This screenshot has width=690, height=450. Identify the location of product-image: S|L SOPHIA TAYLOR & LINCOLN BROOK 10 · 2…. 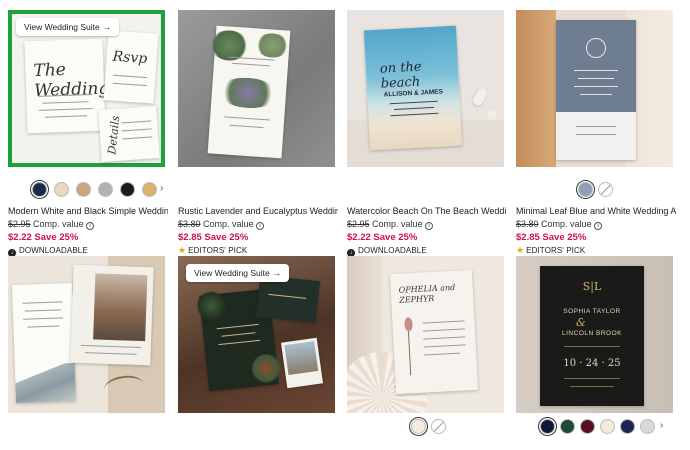
(594, 334).